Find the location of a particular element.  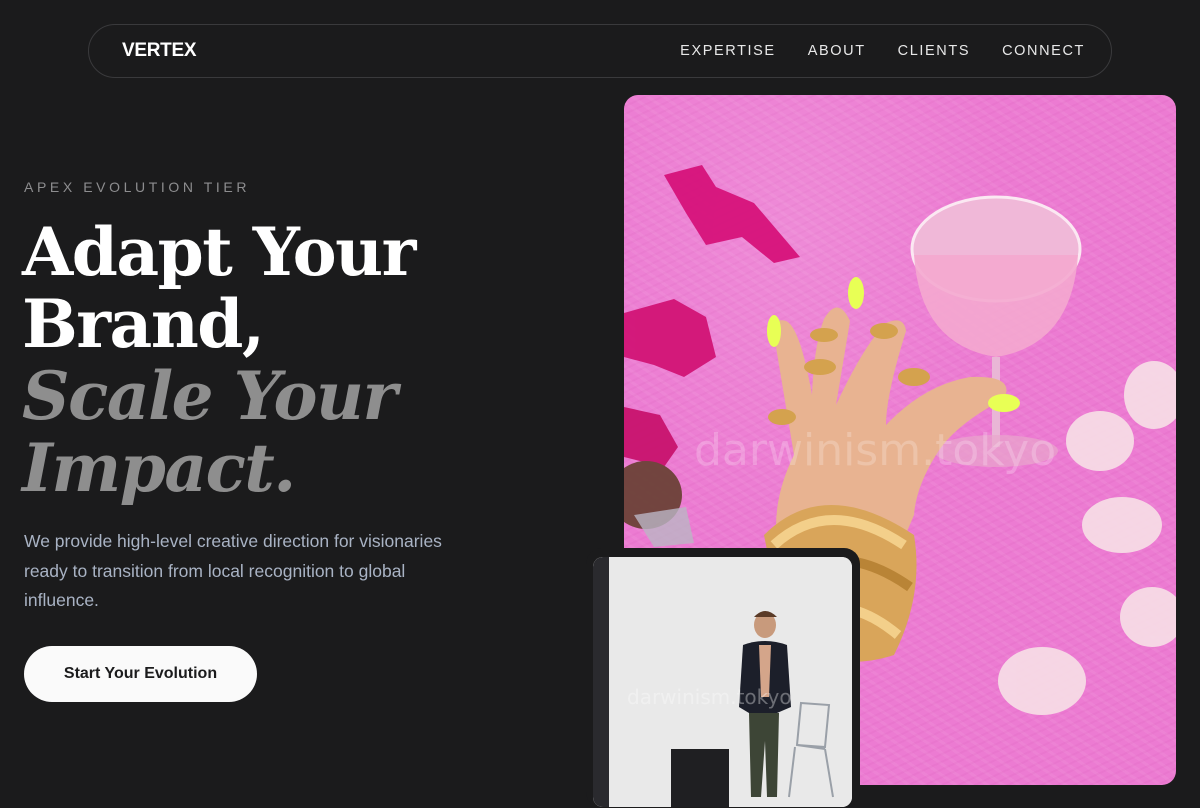

model-studio-illustration is located at coordinates (722, 682).